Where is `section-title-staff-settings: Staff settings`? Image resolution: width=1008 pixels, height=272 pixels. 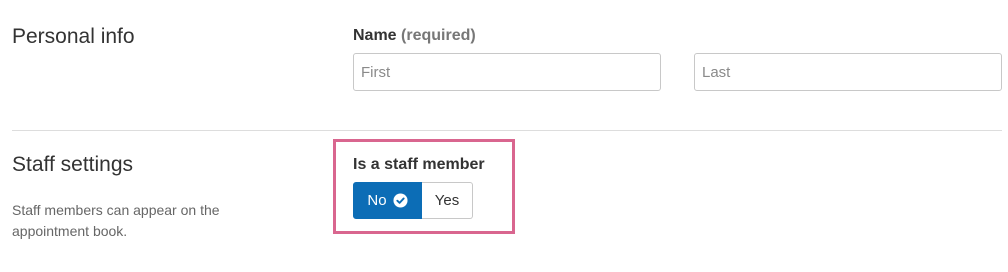
section-title-staff-settings: Staff settings is located at coordinates (73, 164).